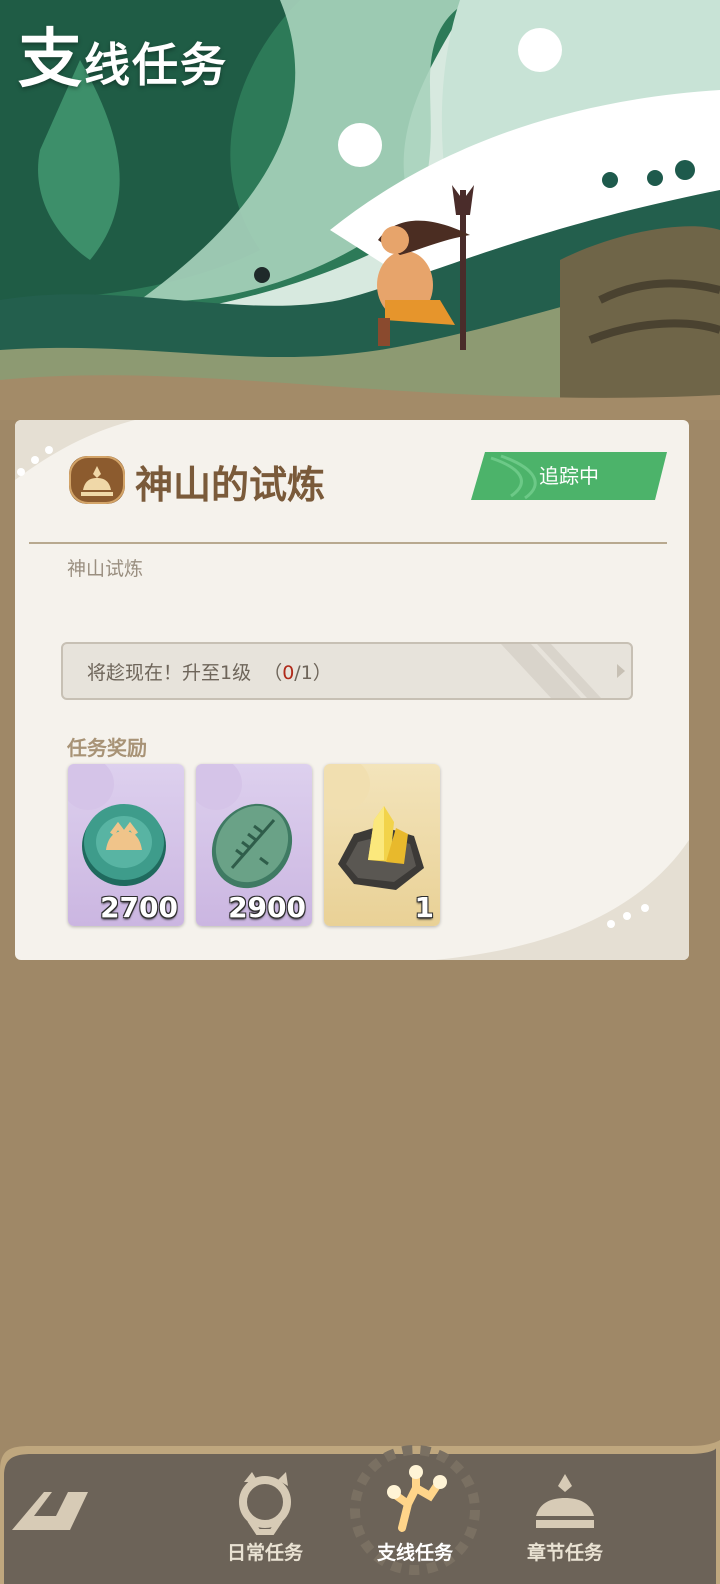 The width and height of the screenshot is (720, 1584). I want to click on nav-label: 章节任务, so click(564, 1553).